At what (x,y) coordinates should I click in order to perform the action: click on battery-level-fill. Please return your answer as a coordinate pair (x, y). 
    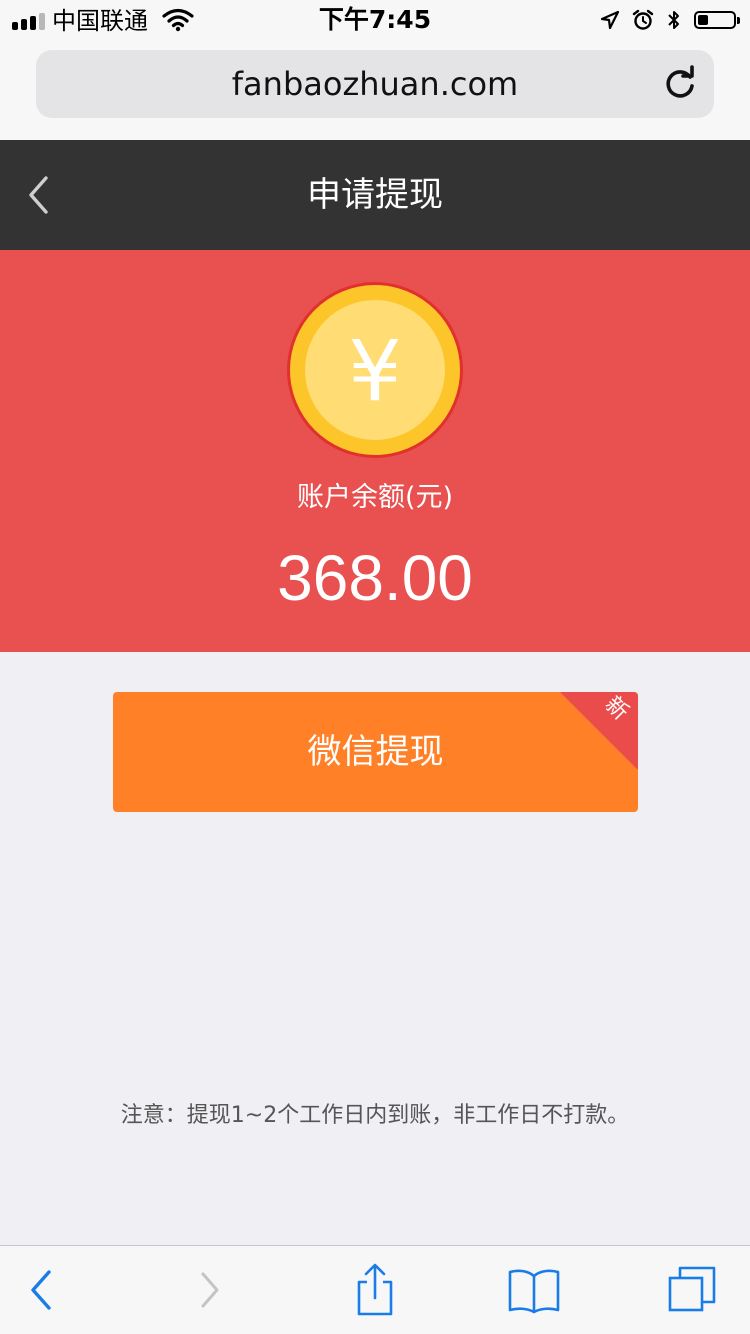
    Looking at the image, I should click on (703, 20).